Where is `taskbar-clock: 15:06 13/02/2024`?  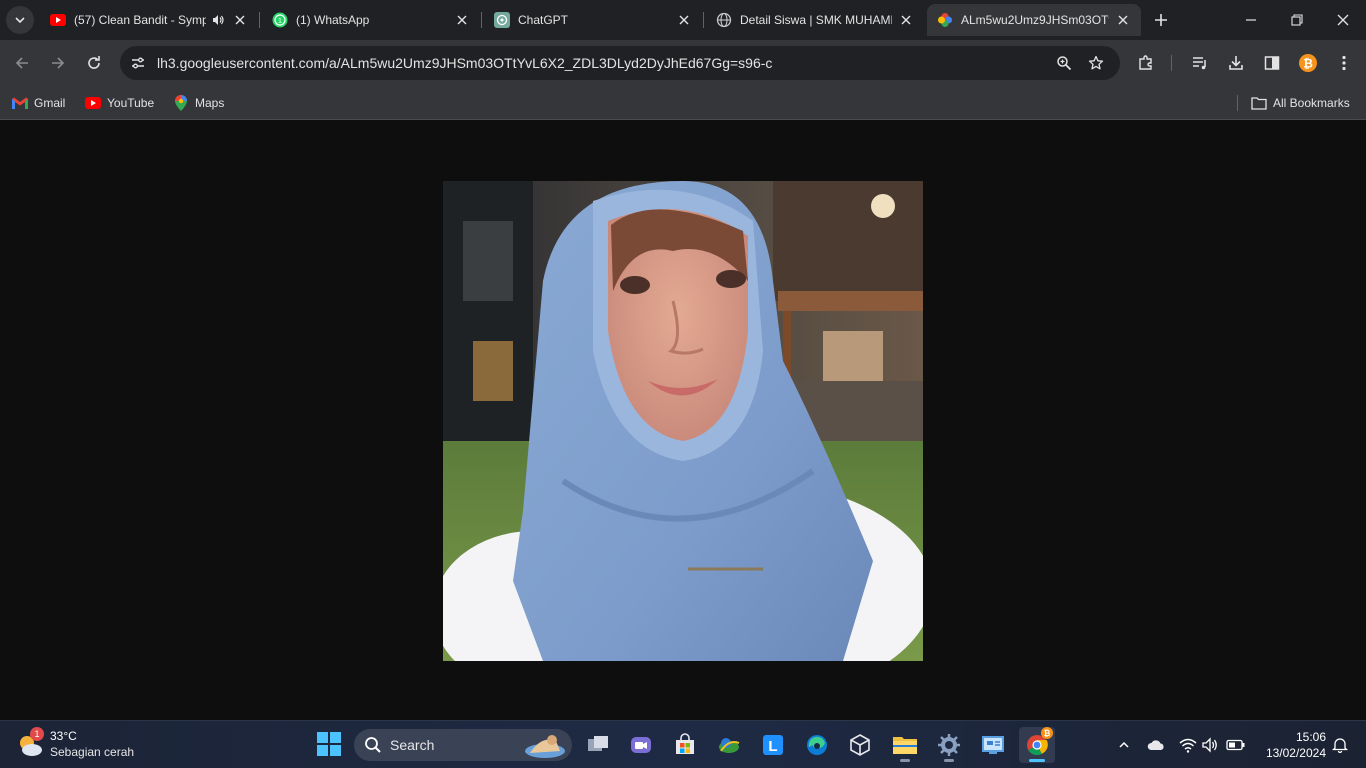 taskbar-clock: 15:06 13/02/2024 is located at coordinates (1291, 745).